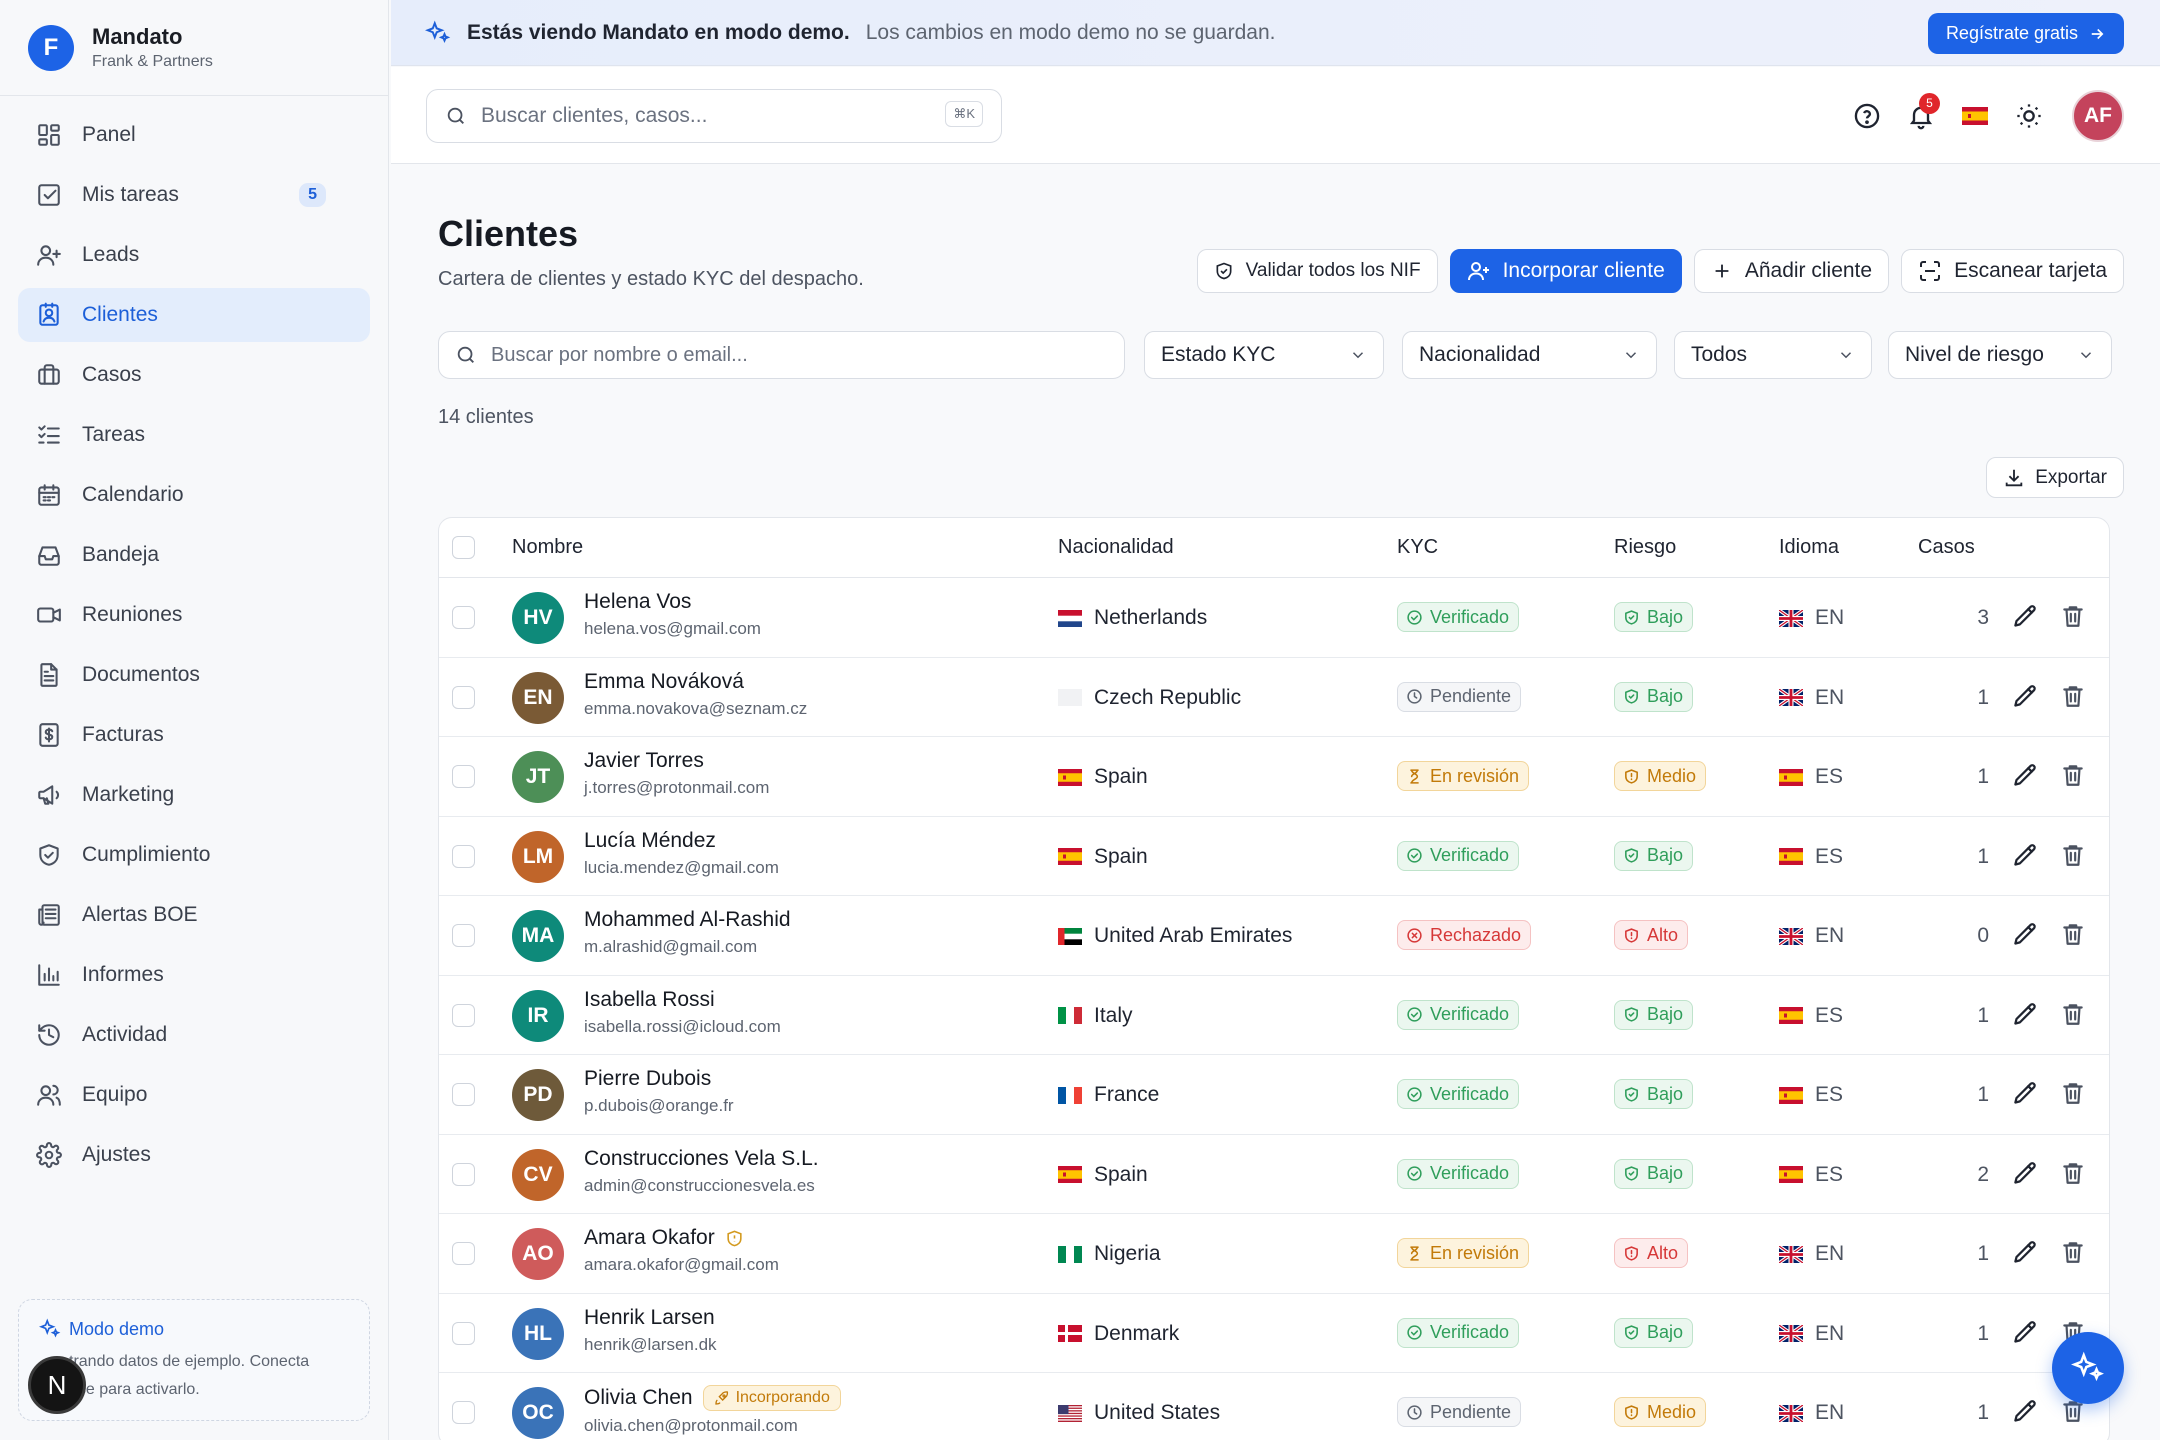  What do you see at coordinates (2088, 1368) in the screenshot?
I see `ai-assistant-button` at bounding box center [2088, 1368].